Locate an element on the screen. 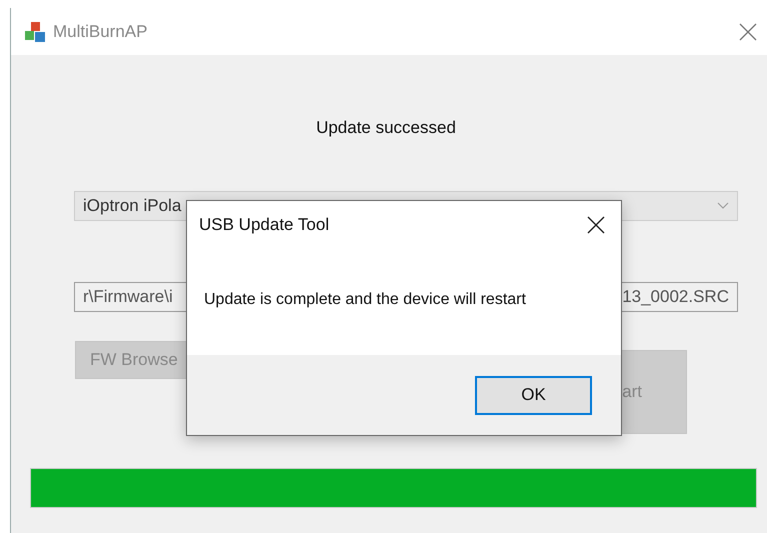 The height and width of the screenshot is (533, 767). dialog-title: USB Update Tool is located at coordinates (264, 225).